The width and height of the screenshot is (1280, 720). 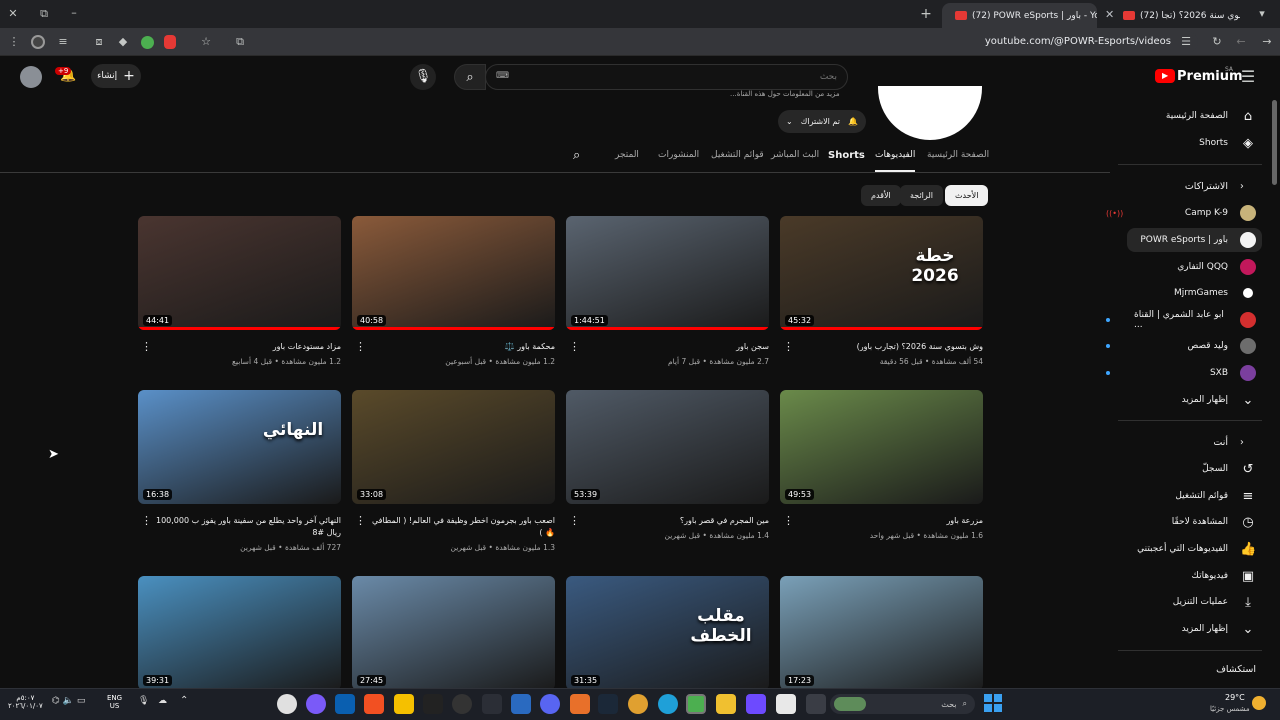 I want to click on discord-icon, so click(x=550, y=704).